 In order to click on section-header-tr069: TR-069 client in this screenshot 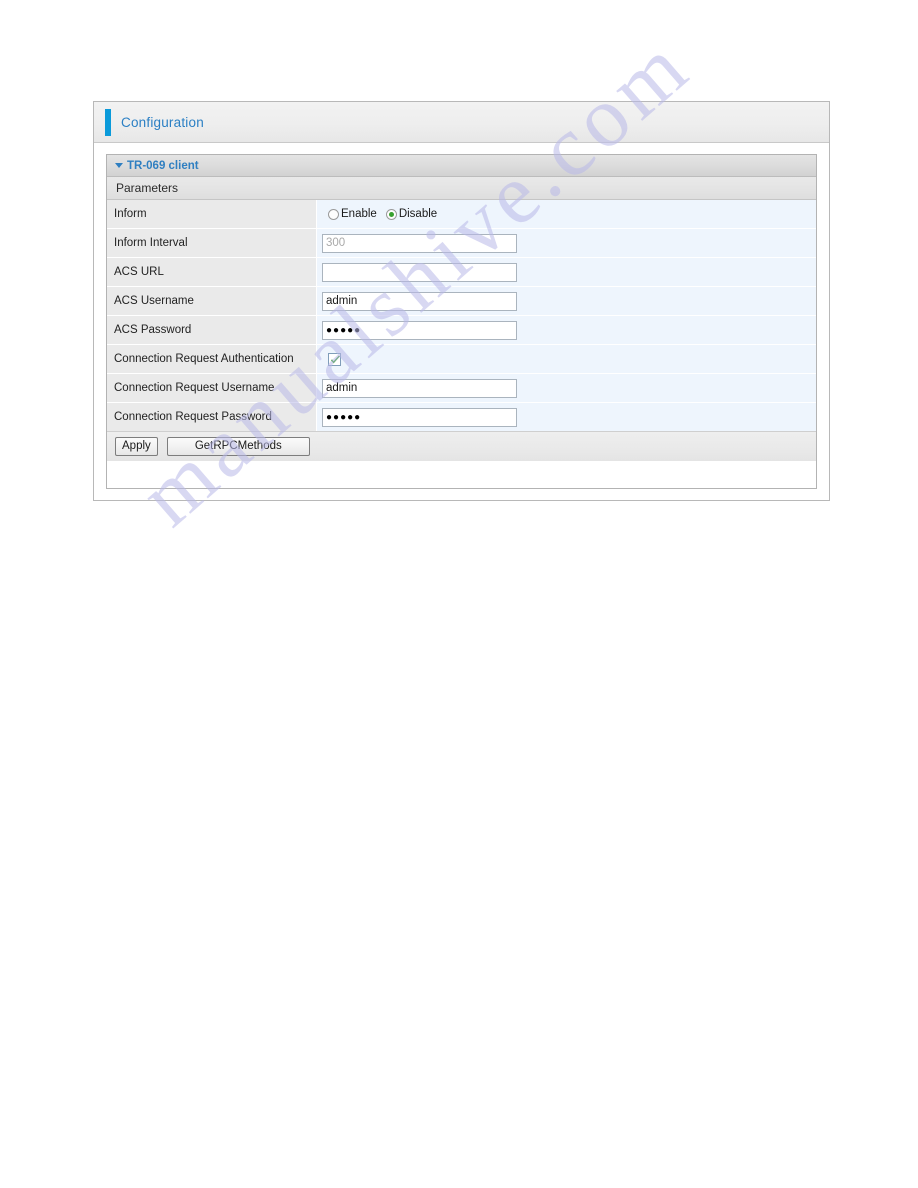, I will do `click(461, 166)`.